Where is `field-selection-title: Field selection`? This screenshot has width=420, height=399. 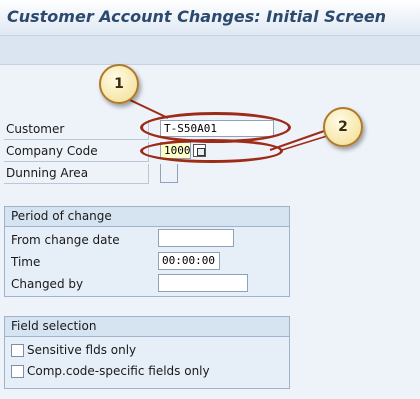
field-selection-title: Field selection is located at coordinates (147, 327).